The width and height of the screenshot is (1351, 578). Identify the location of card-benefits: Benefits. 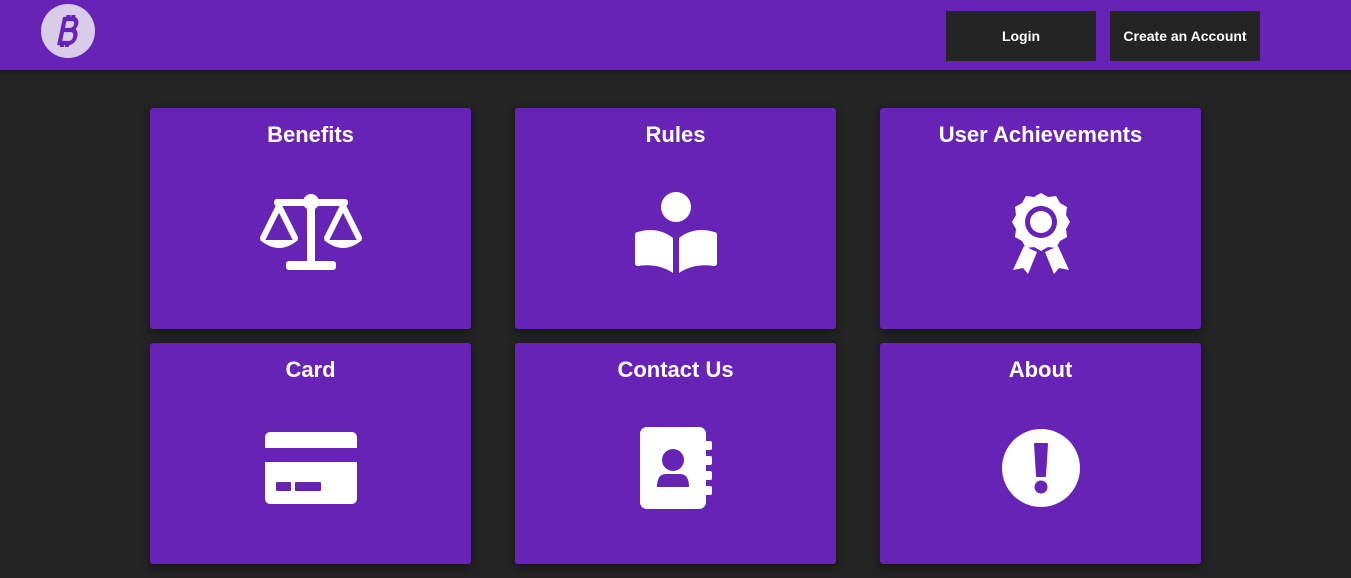
(310, 218).